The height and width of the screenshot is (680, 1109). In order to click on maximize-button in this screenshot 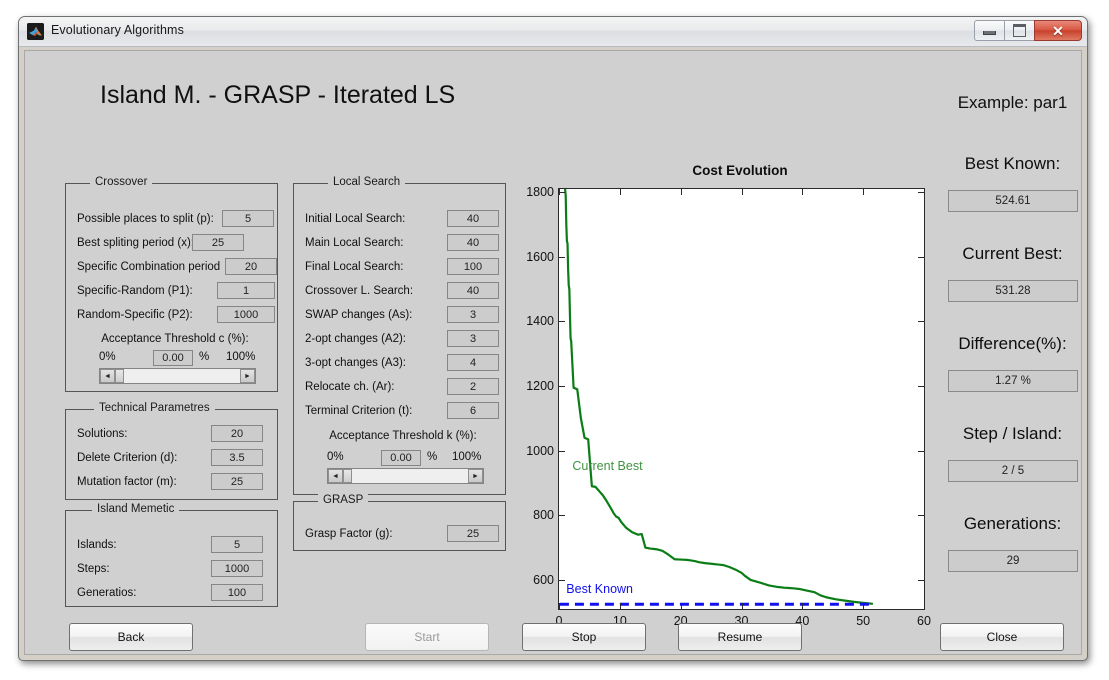, I will do `click(1019, 30)`.